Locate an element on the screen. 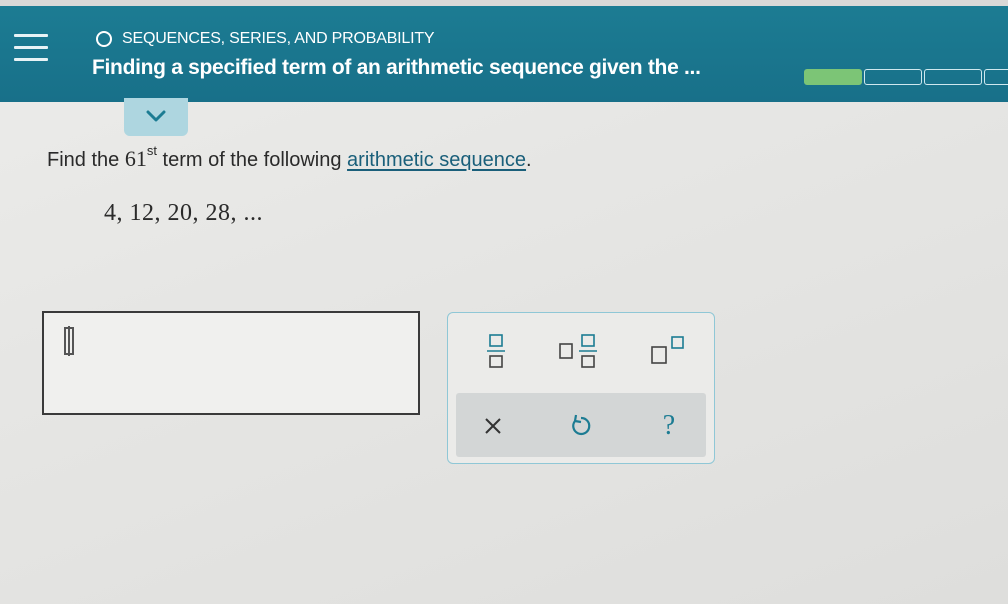  text-cursor-icon is located at coordinates (69, 341).